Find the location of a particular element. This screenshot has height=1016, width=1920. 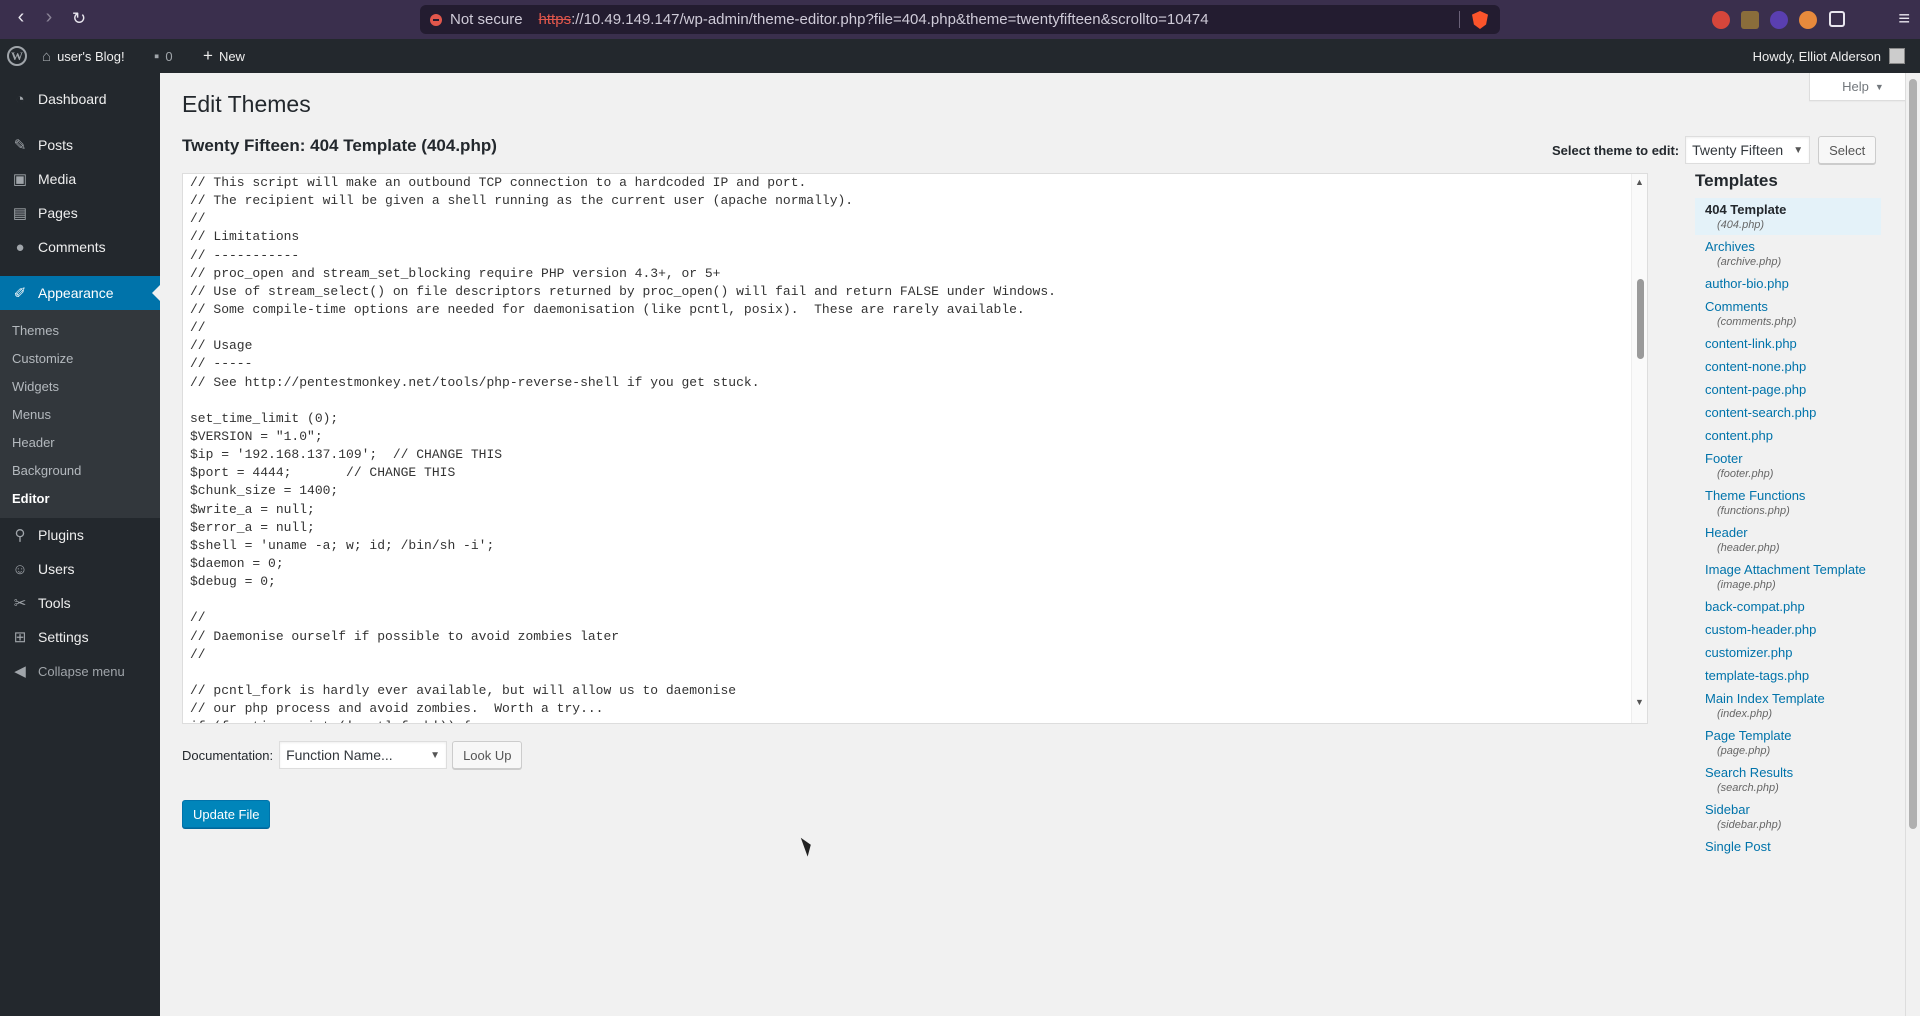

template-item: Search Results (search.php) is located at coordinates (1788, 779).